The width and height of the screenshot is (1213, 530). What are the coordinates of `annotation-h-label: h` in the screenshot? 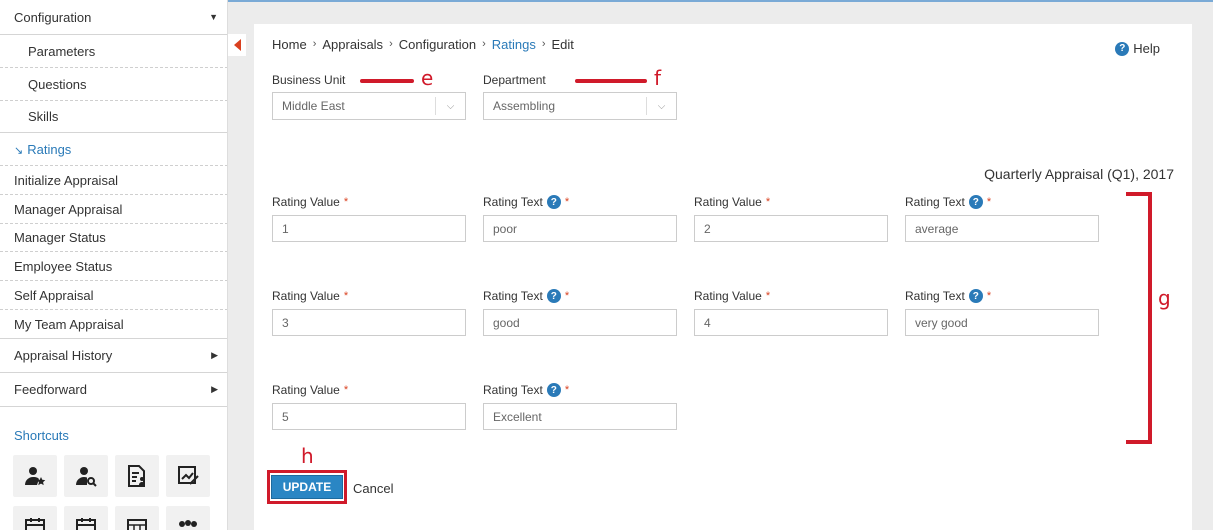 It's located at (307, 456).